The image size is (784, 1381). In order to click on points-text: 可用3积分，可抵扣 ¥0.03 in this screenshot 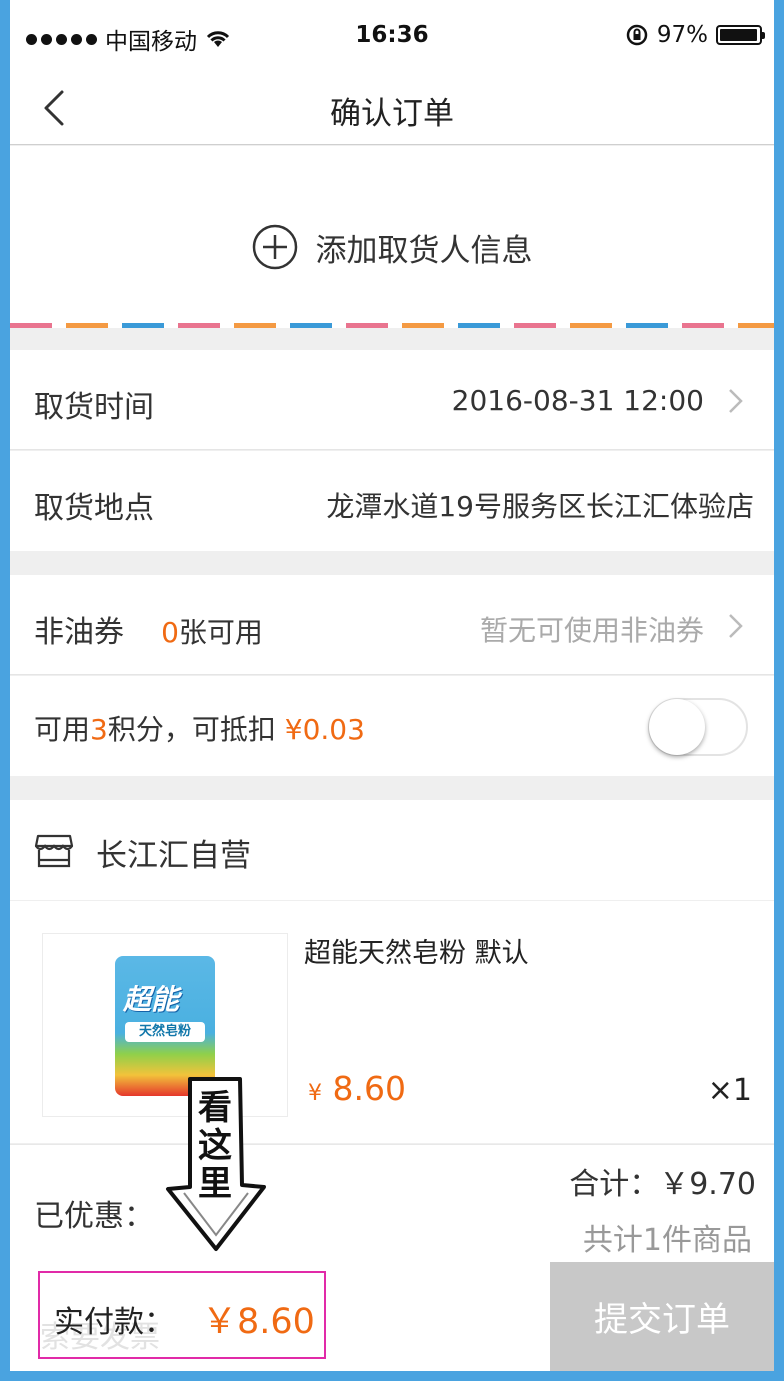, I will do `click(199, 728)`.